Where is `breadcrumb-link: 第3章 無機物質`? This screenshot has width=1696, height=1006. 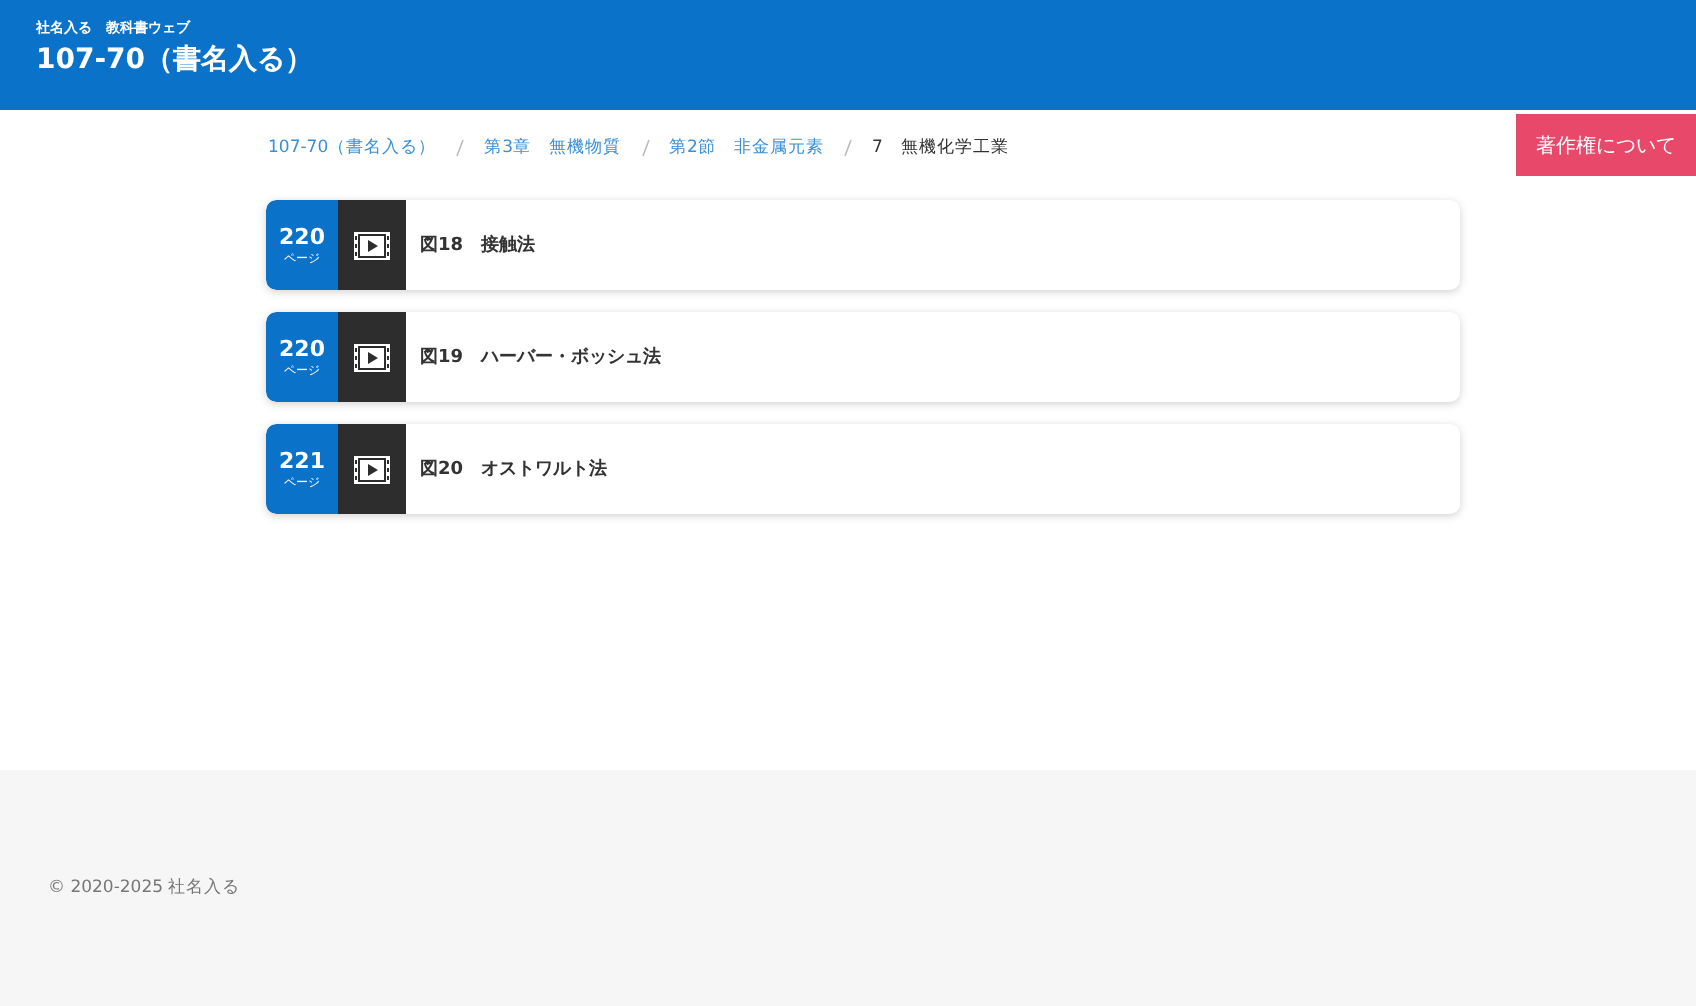 breadcrumb-link: 第3章 無機物質 is located at coordinates (553, 148).